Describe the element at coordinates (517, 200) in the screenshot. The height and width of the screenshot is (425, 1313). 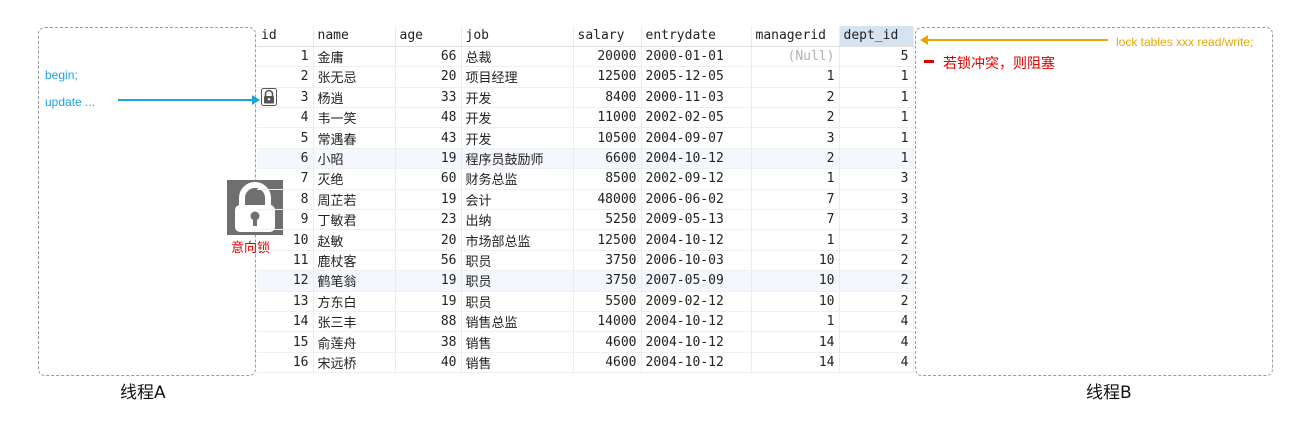
I see `cell-job: 会计` at that location.